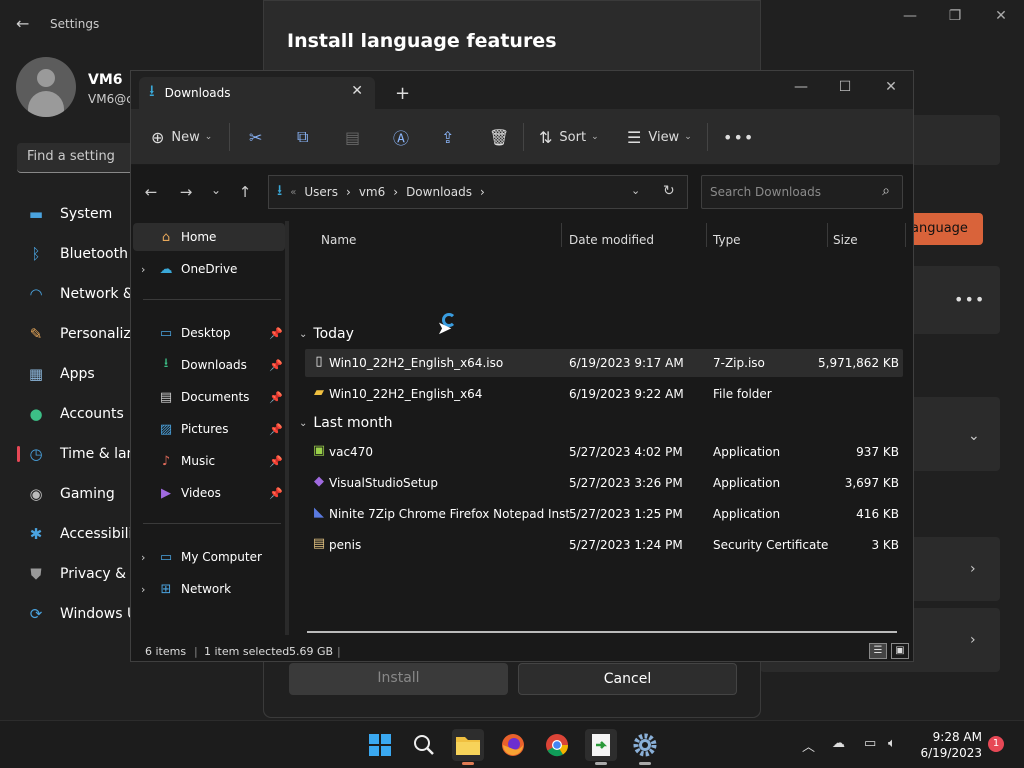 The image size is (1024, 768). I want to click on group-today: ⌄ Today, so click(326, 334).